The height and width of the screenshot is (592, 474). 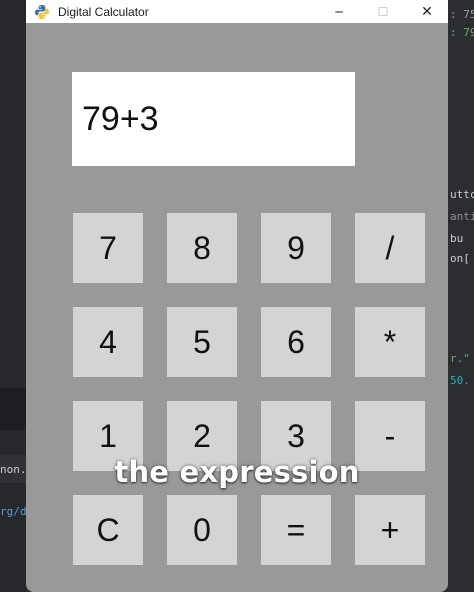 I want to click on python-icon, so click(x=42, y=12).